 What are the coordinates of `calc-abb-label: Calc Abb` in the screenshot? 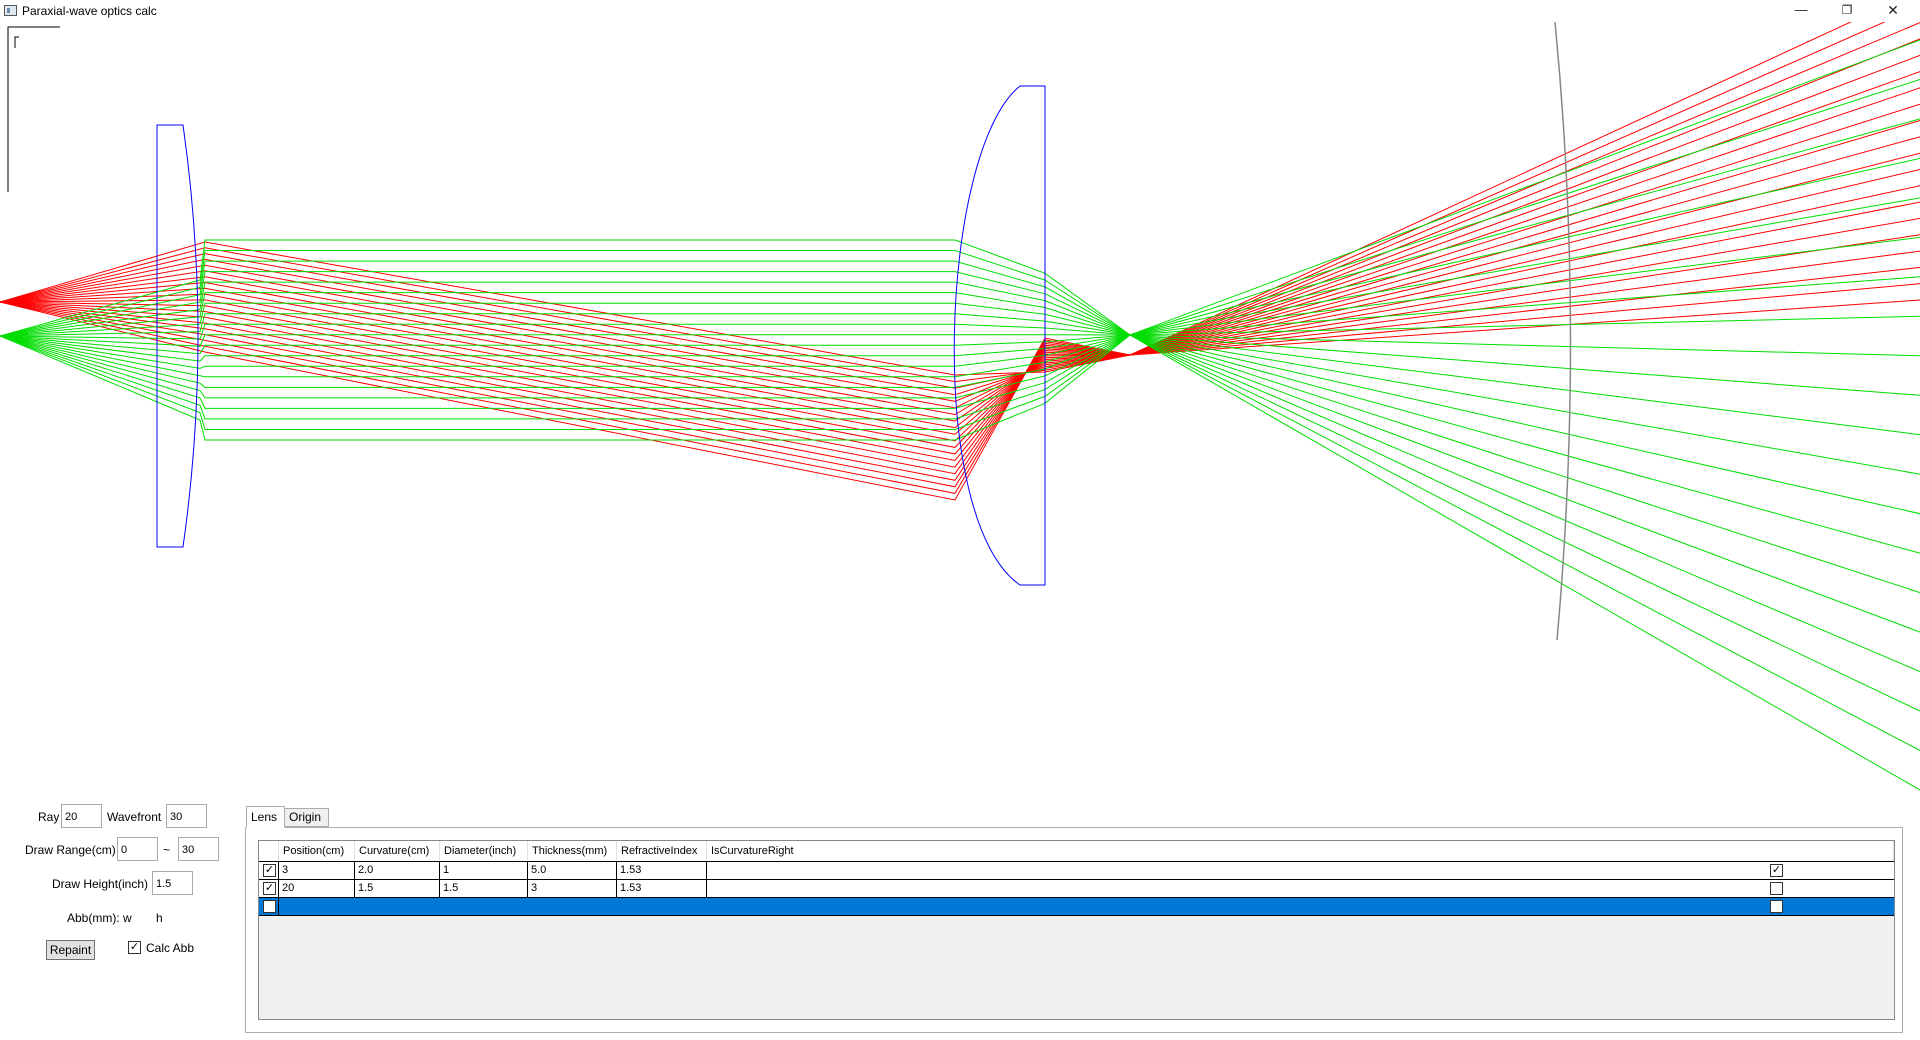 It's located at (170, 948).